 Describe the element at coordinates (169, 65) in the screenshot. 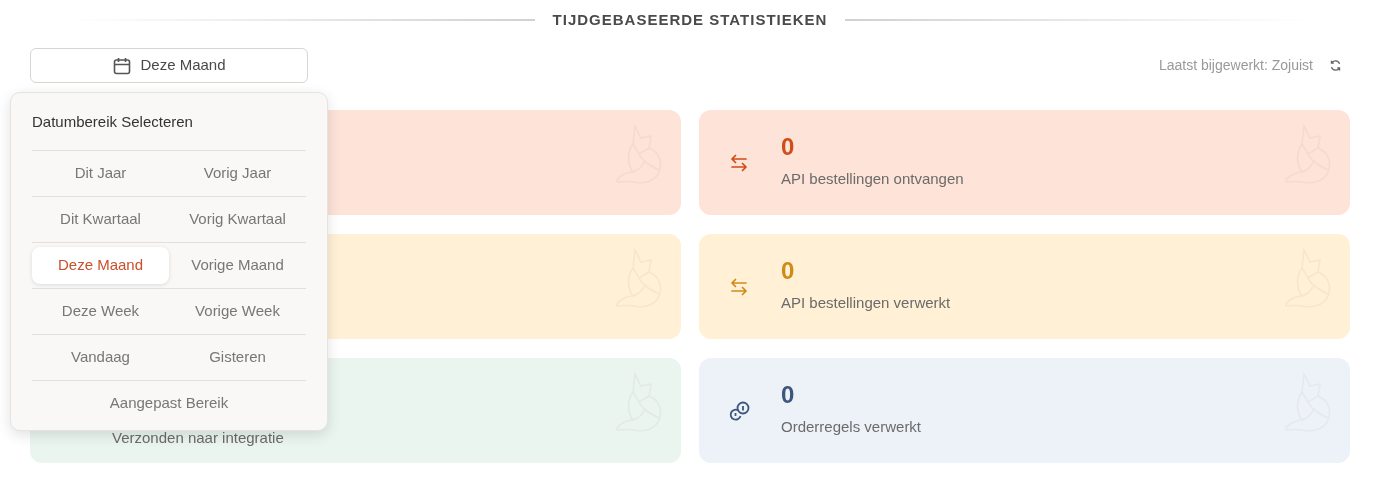

I see `date-range-button: Deze Maand` at that location.